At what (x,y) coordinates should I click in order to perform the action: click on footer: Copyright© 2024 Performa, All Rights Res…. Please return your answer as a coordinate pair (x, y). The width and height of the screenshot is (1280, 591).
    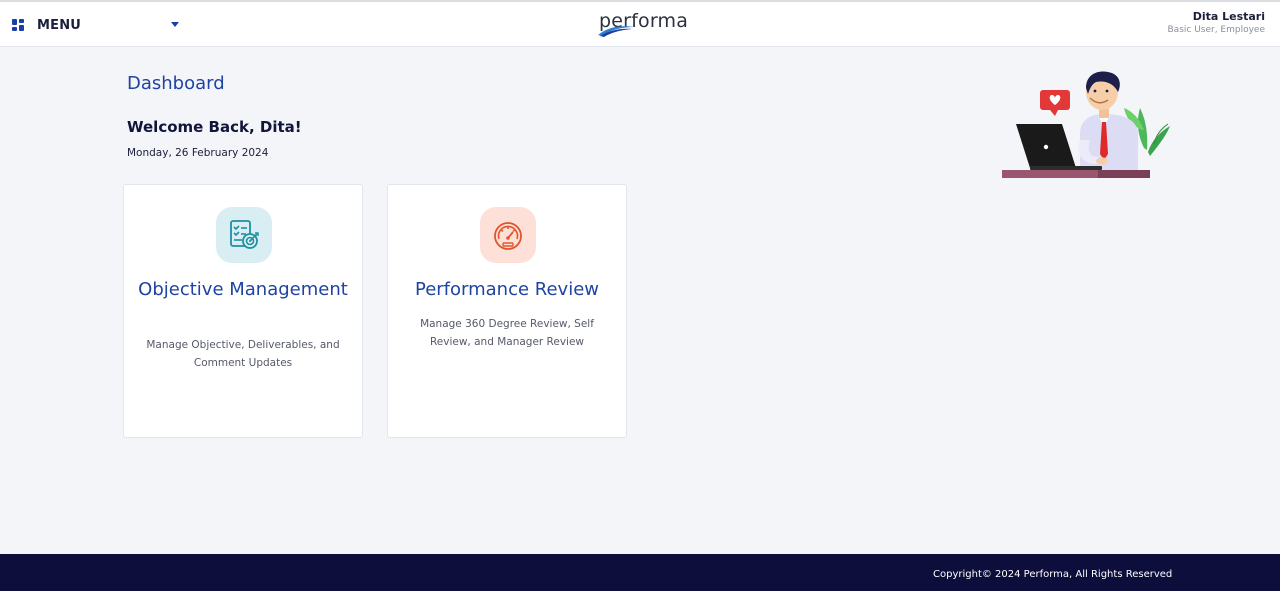
    Looking at the image, I should click on (640, 572).